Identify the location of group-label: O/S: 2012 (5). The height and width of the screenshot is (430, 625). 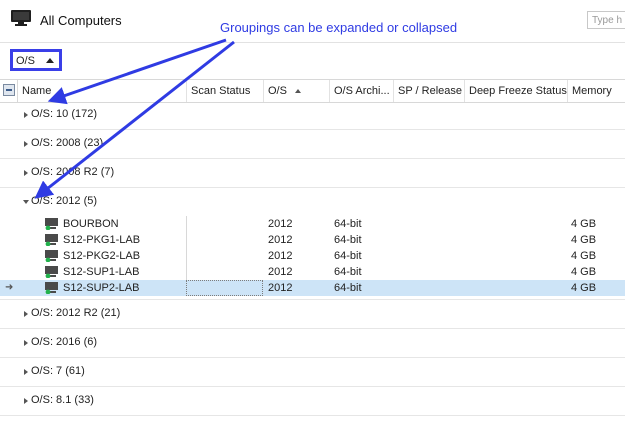
(64, 201).